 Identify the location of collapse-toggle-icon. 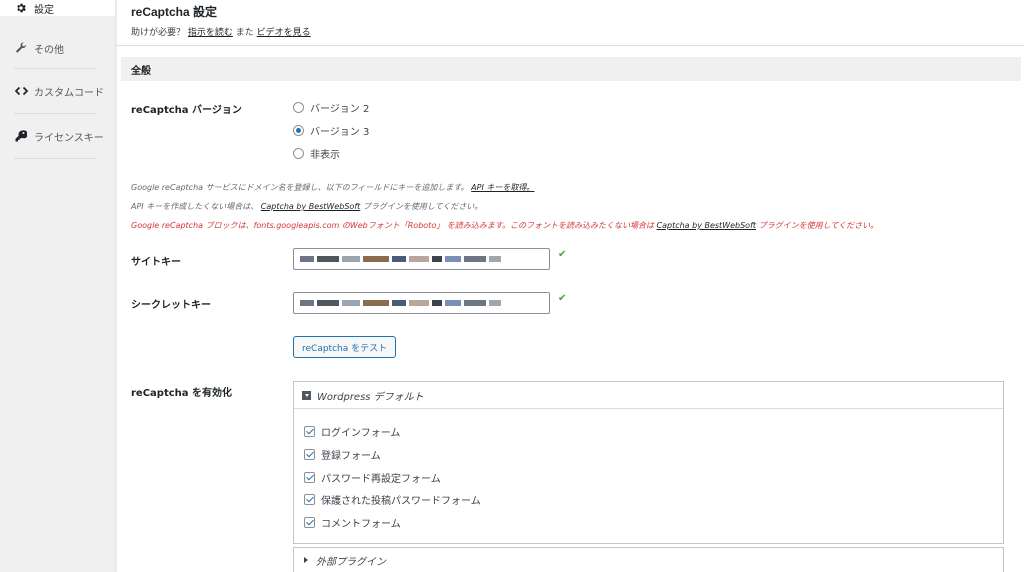
(306, 395).